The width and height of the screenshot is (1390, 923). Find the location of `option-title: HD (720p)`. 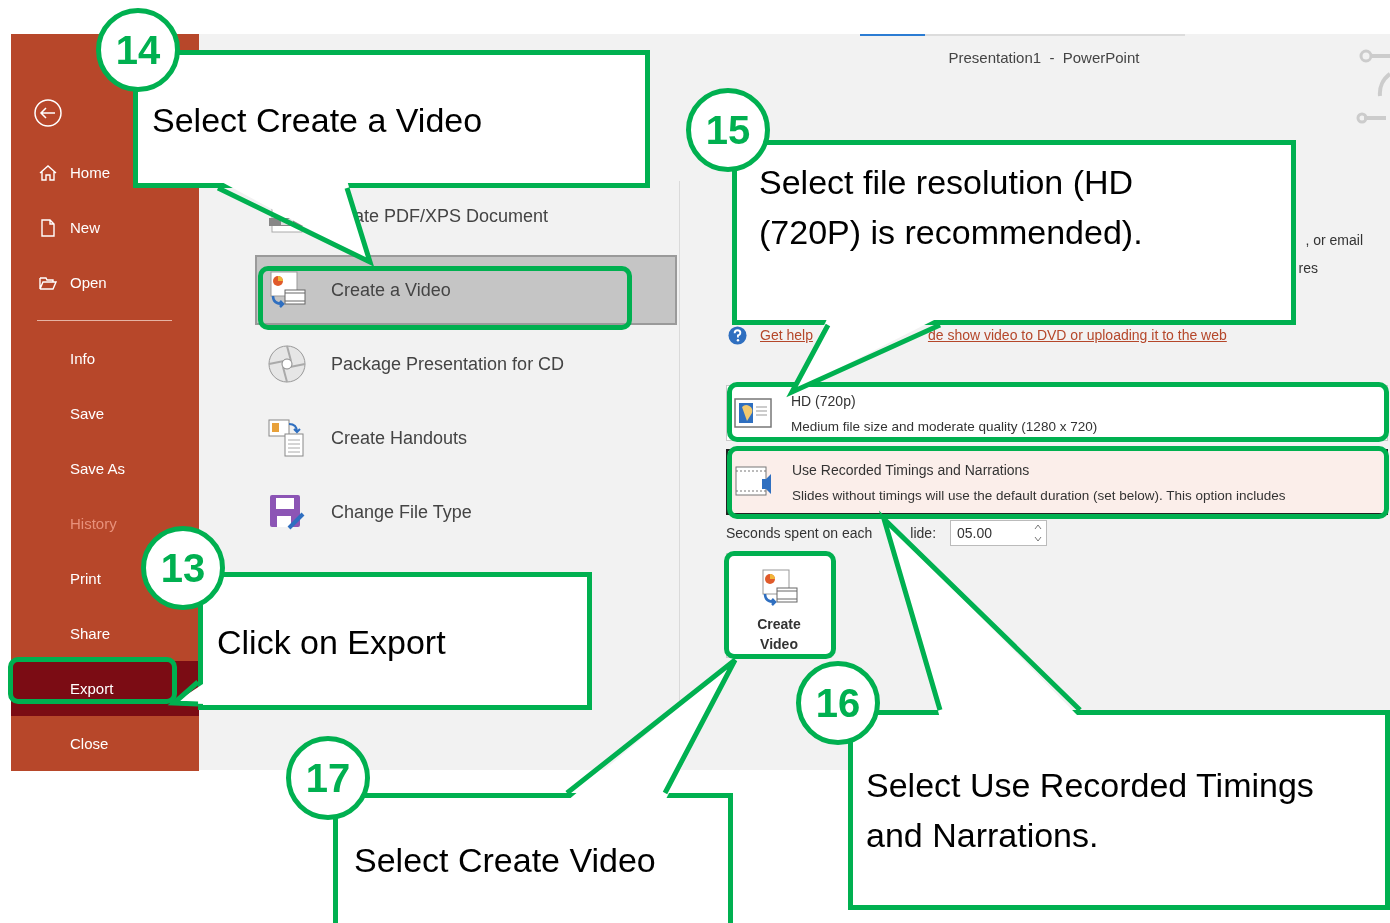

option-title: HD (720p) is located at coordinates (824, 400).